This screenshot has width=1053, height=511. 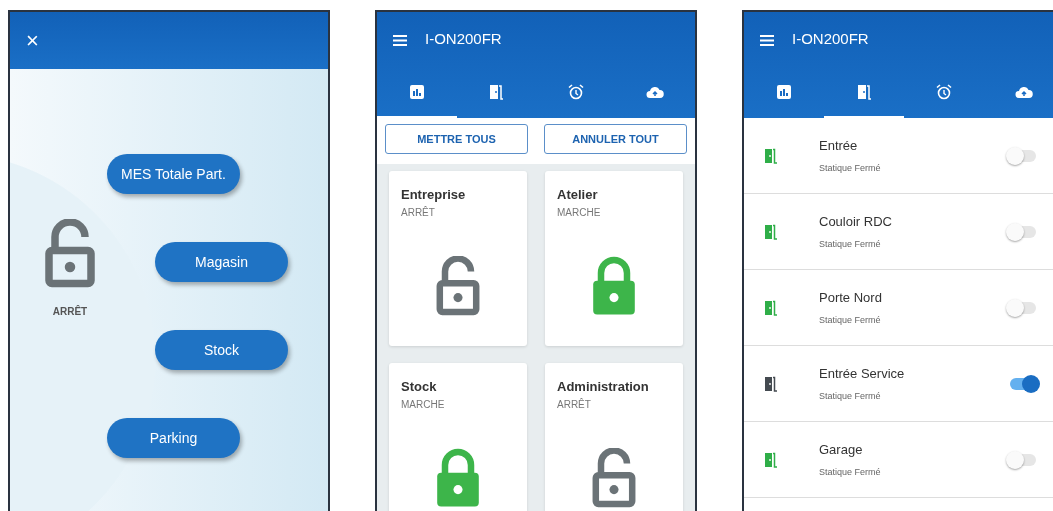 What do you see at coordinates (614, 258) in the screenshot?
I see `group-card: Atelier MARCHE` at bounding box center [614, 258].